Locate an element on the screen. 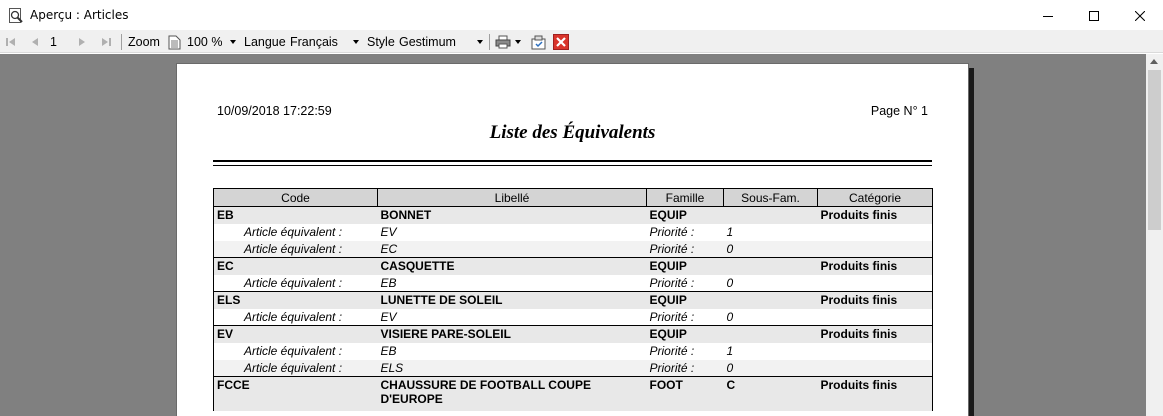 This screenshot has height=416, width=1163. style-value: Gestimum is located at coordinates (427, 42).